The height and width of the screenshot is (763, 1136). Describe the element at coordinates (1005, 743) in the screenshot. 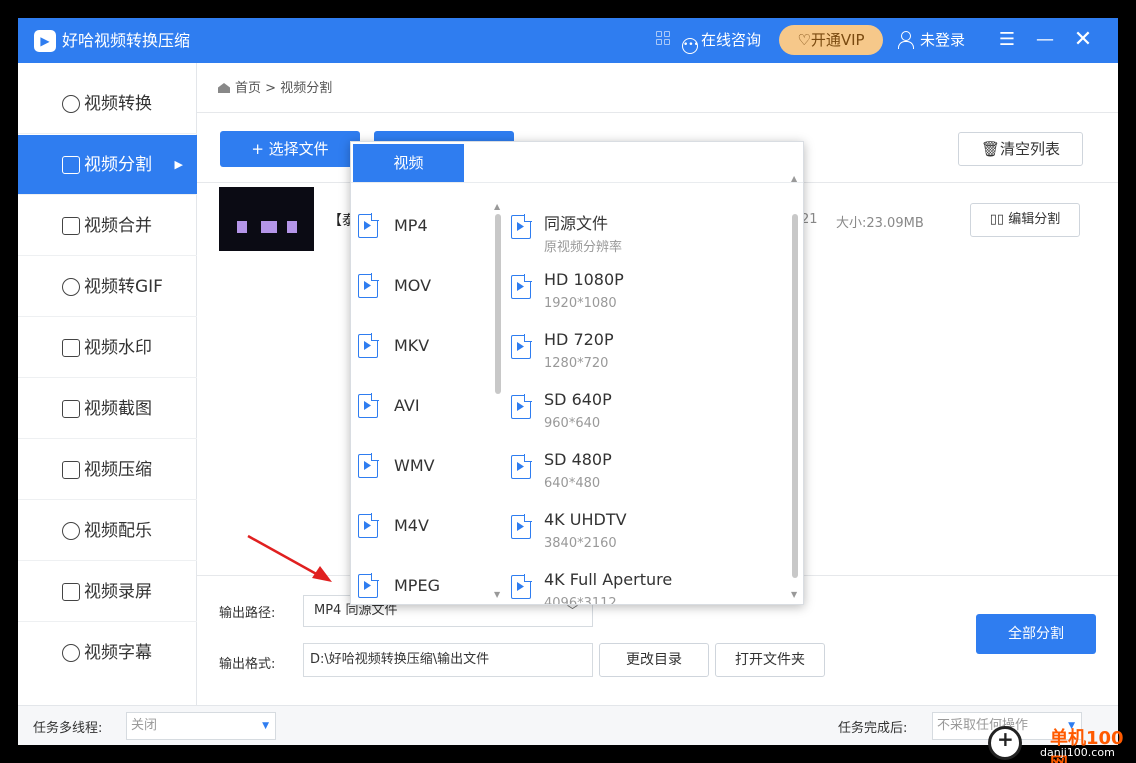

I see `watermark-logo-icon` at that location.